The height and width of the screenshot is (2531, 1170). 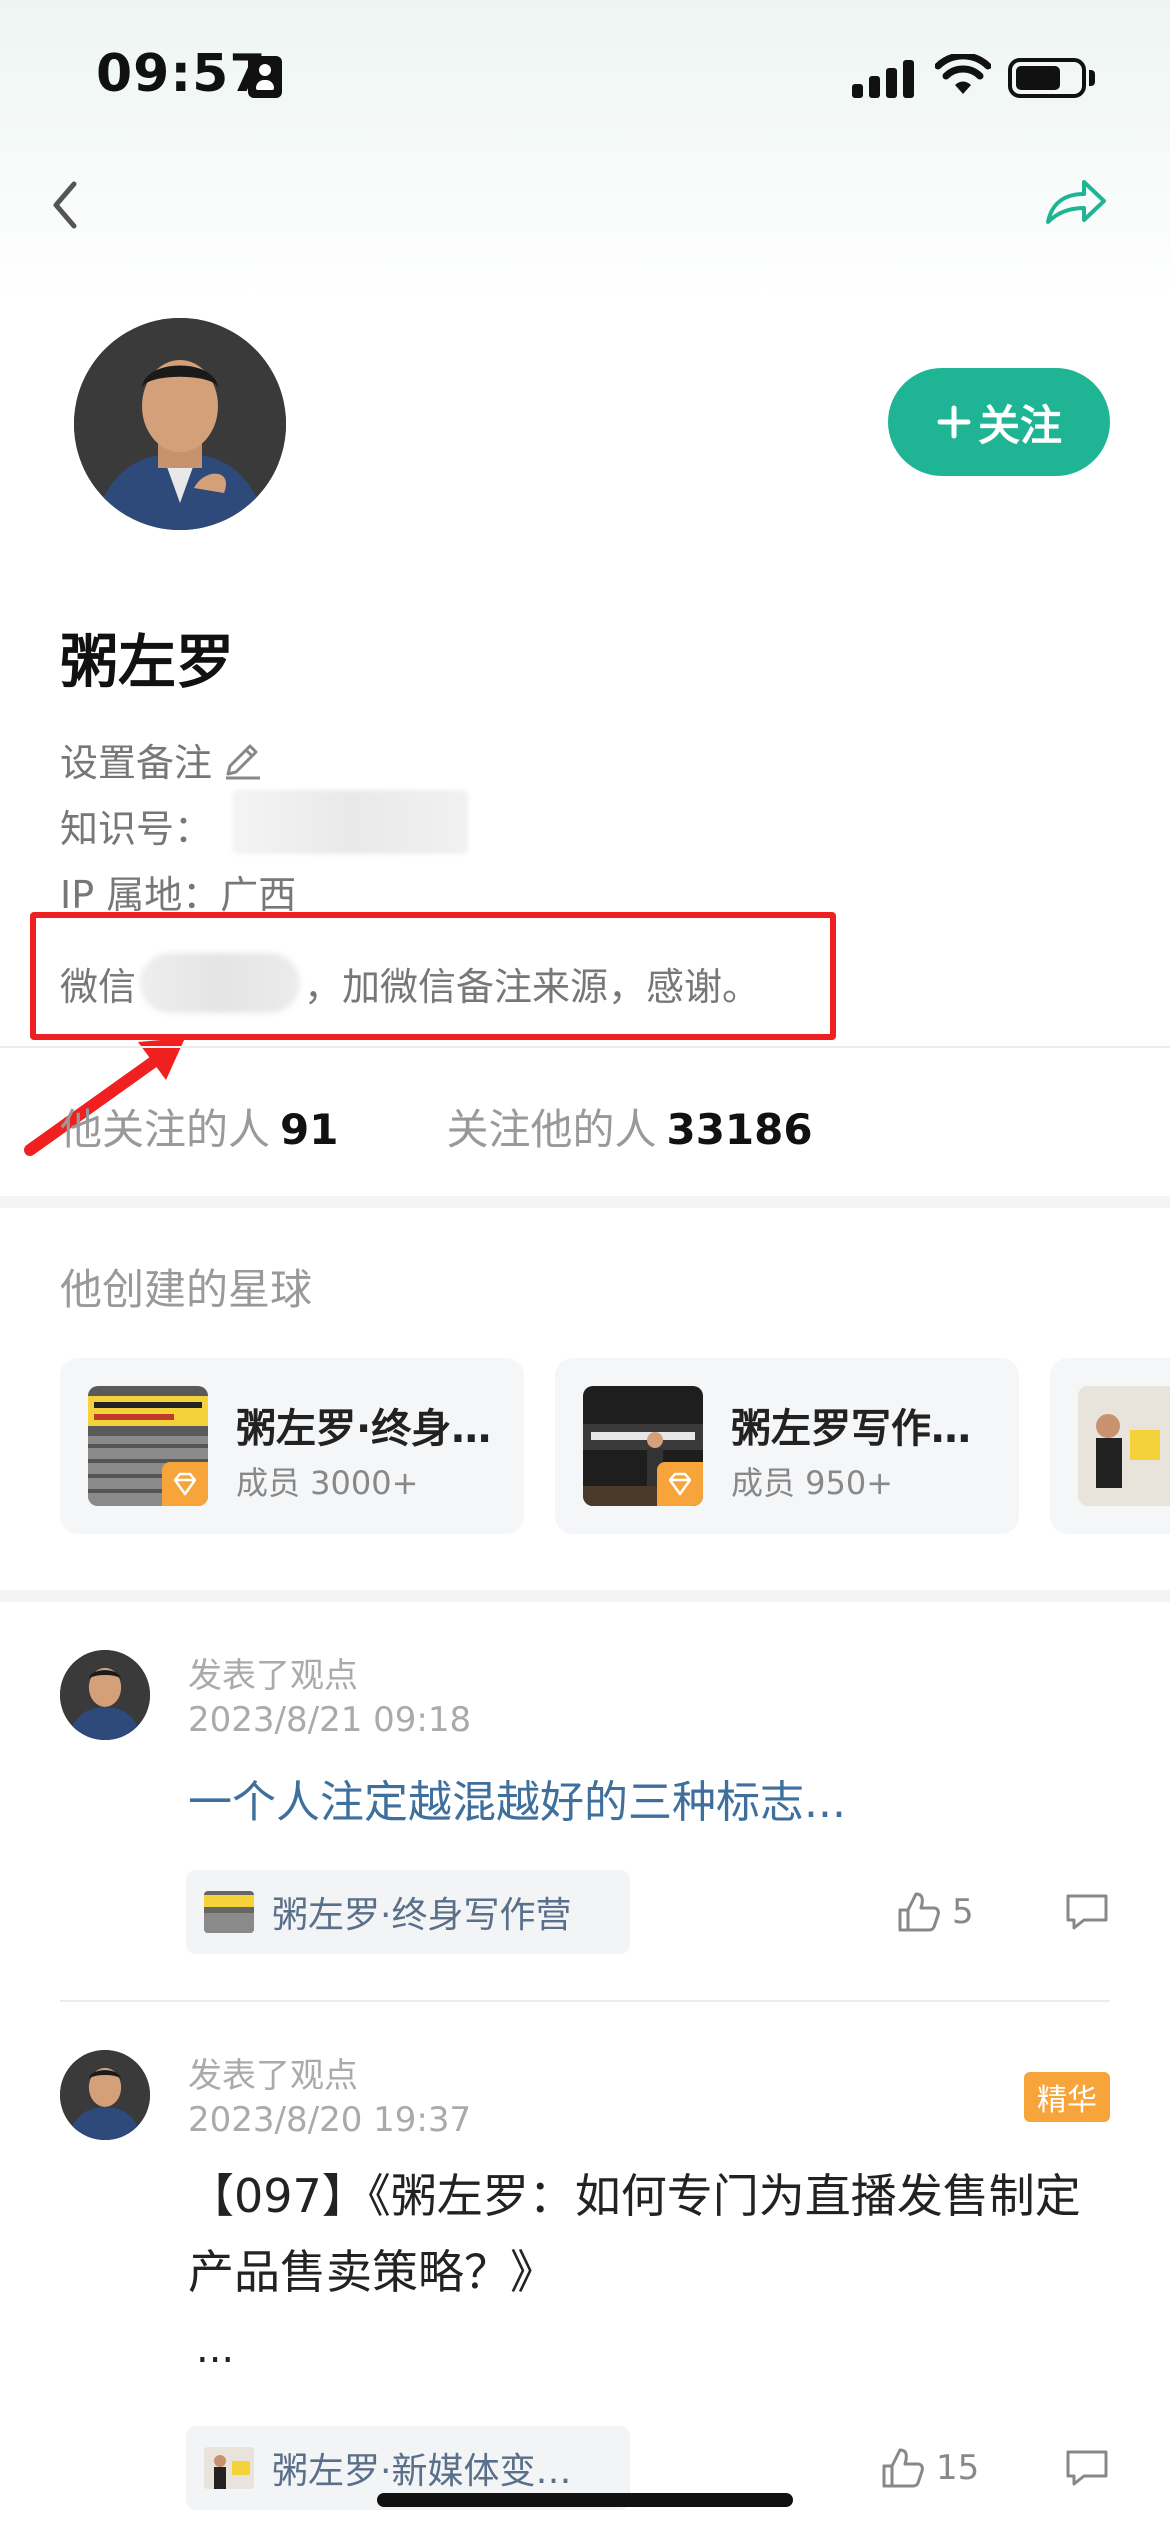 I want to click on planet-members: 成员 3000+, so click(x=327, y=1483).